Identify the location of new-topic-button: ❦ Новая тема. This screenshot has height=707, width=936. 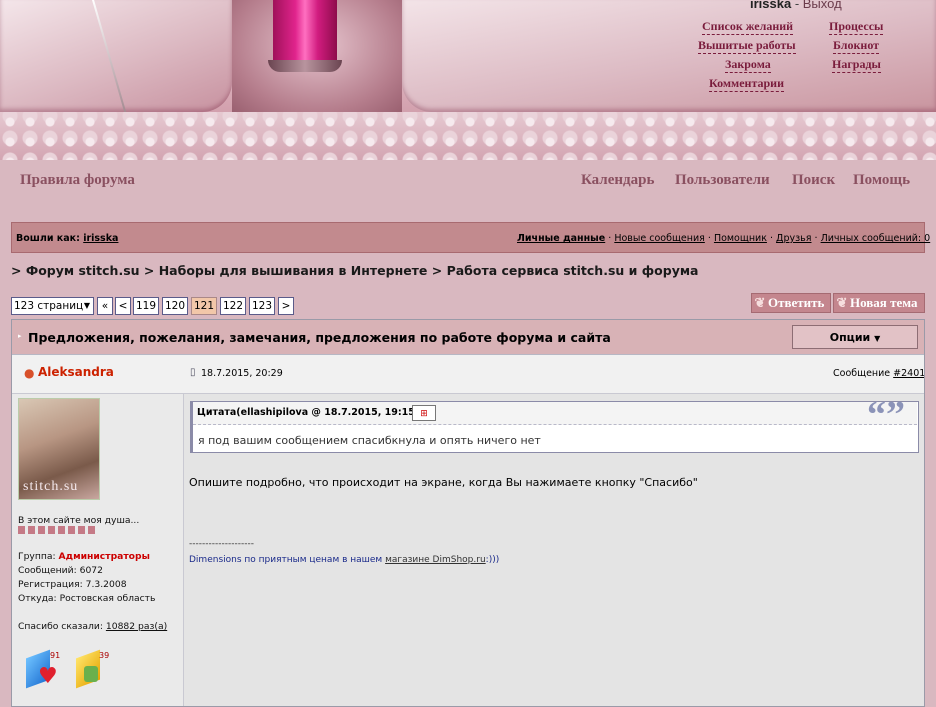
(879, 303).